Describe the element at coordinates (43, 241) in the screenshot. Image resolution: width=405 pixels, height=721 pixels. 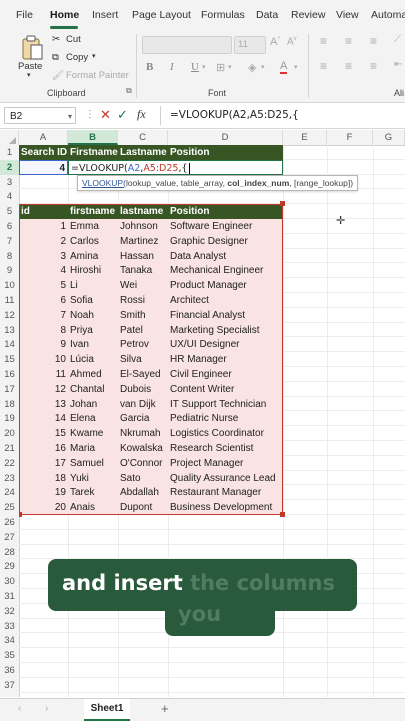
I see `cell-id: 2` at that location.